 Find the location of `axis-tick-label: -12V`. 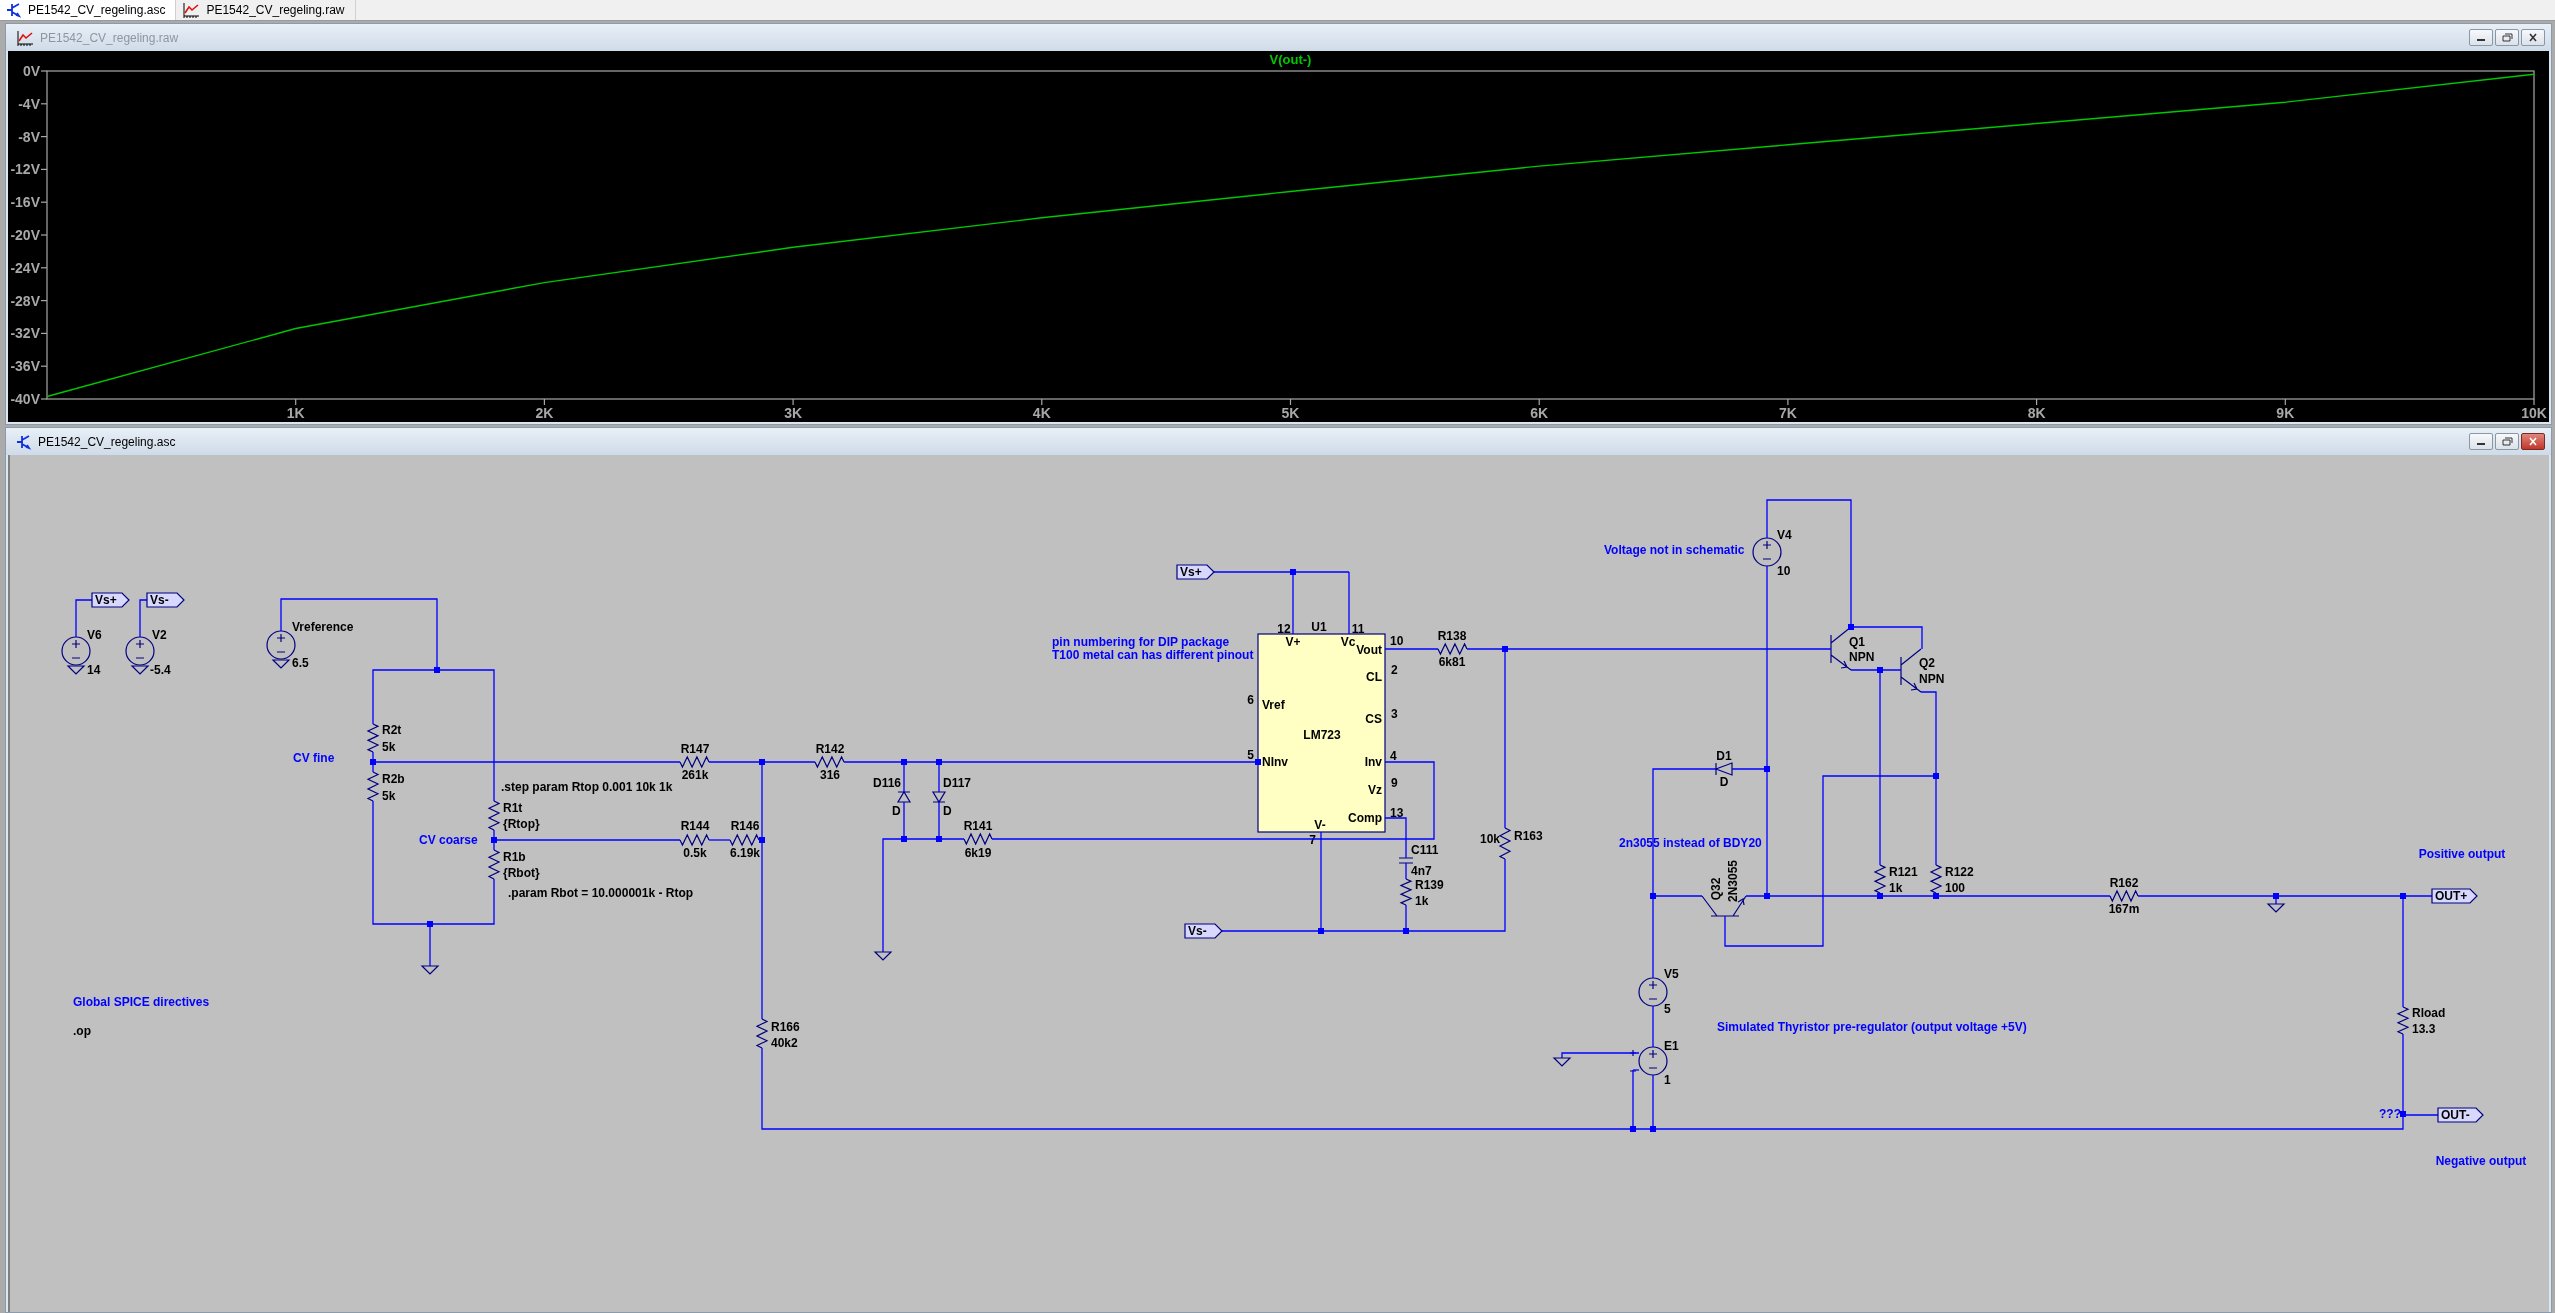

axis-tick-label: -12V is located at coordinates (25, 169).